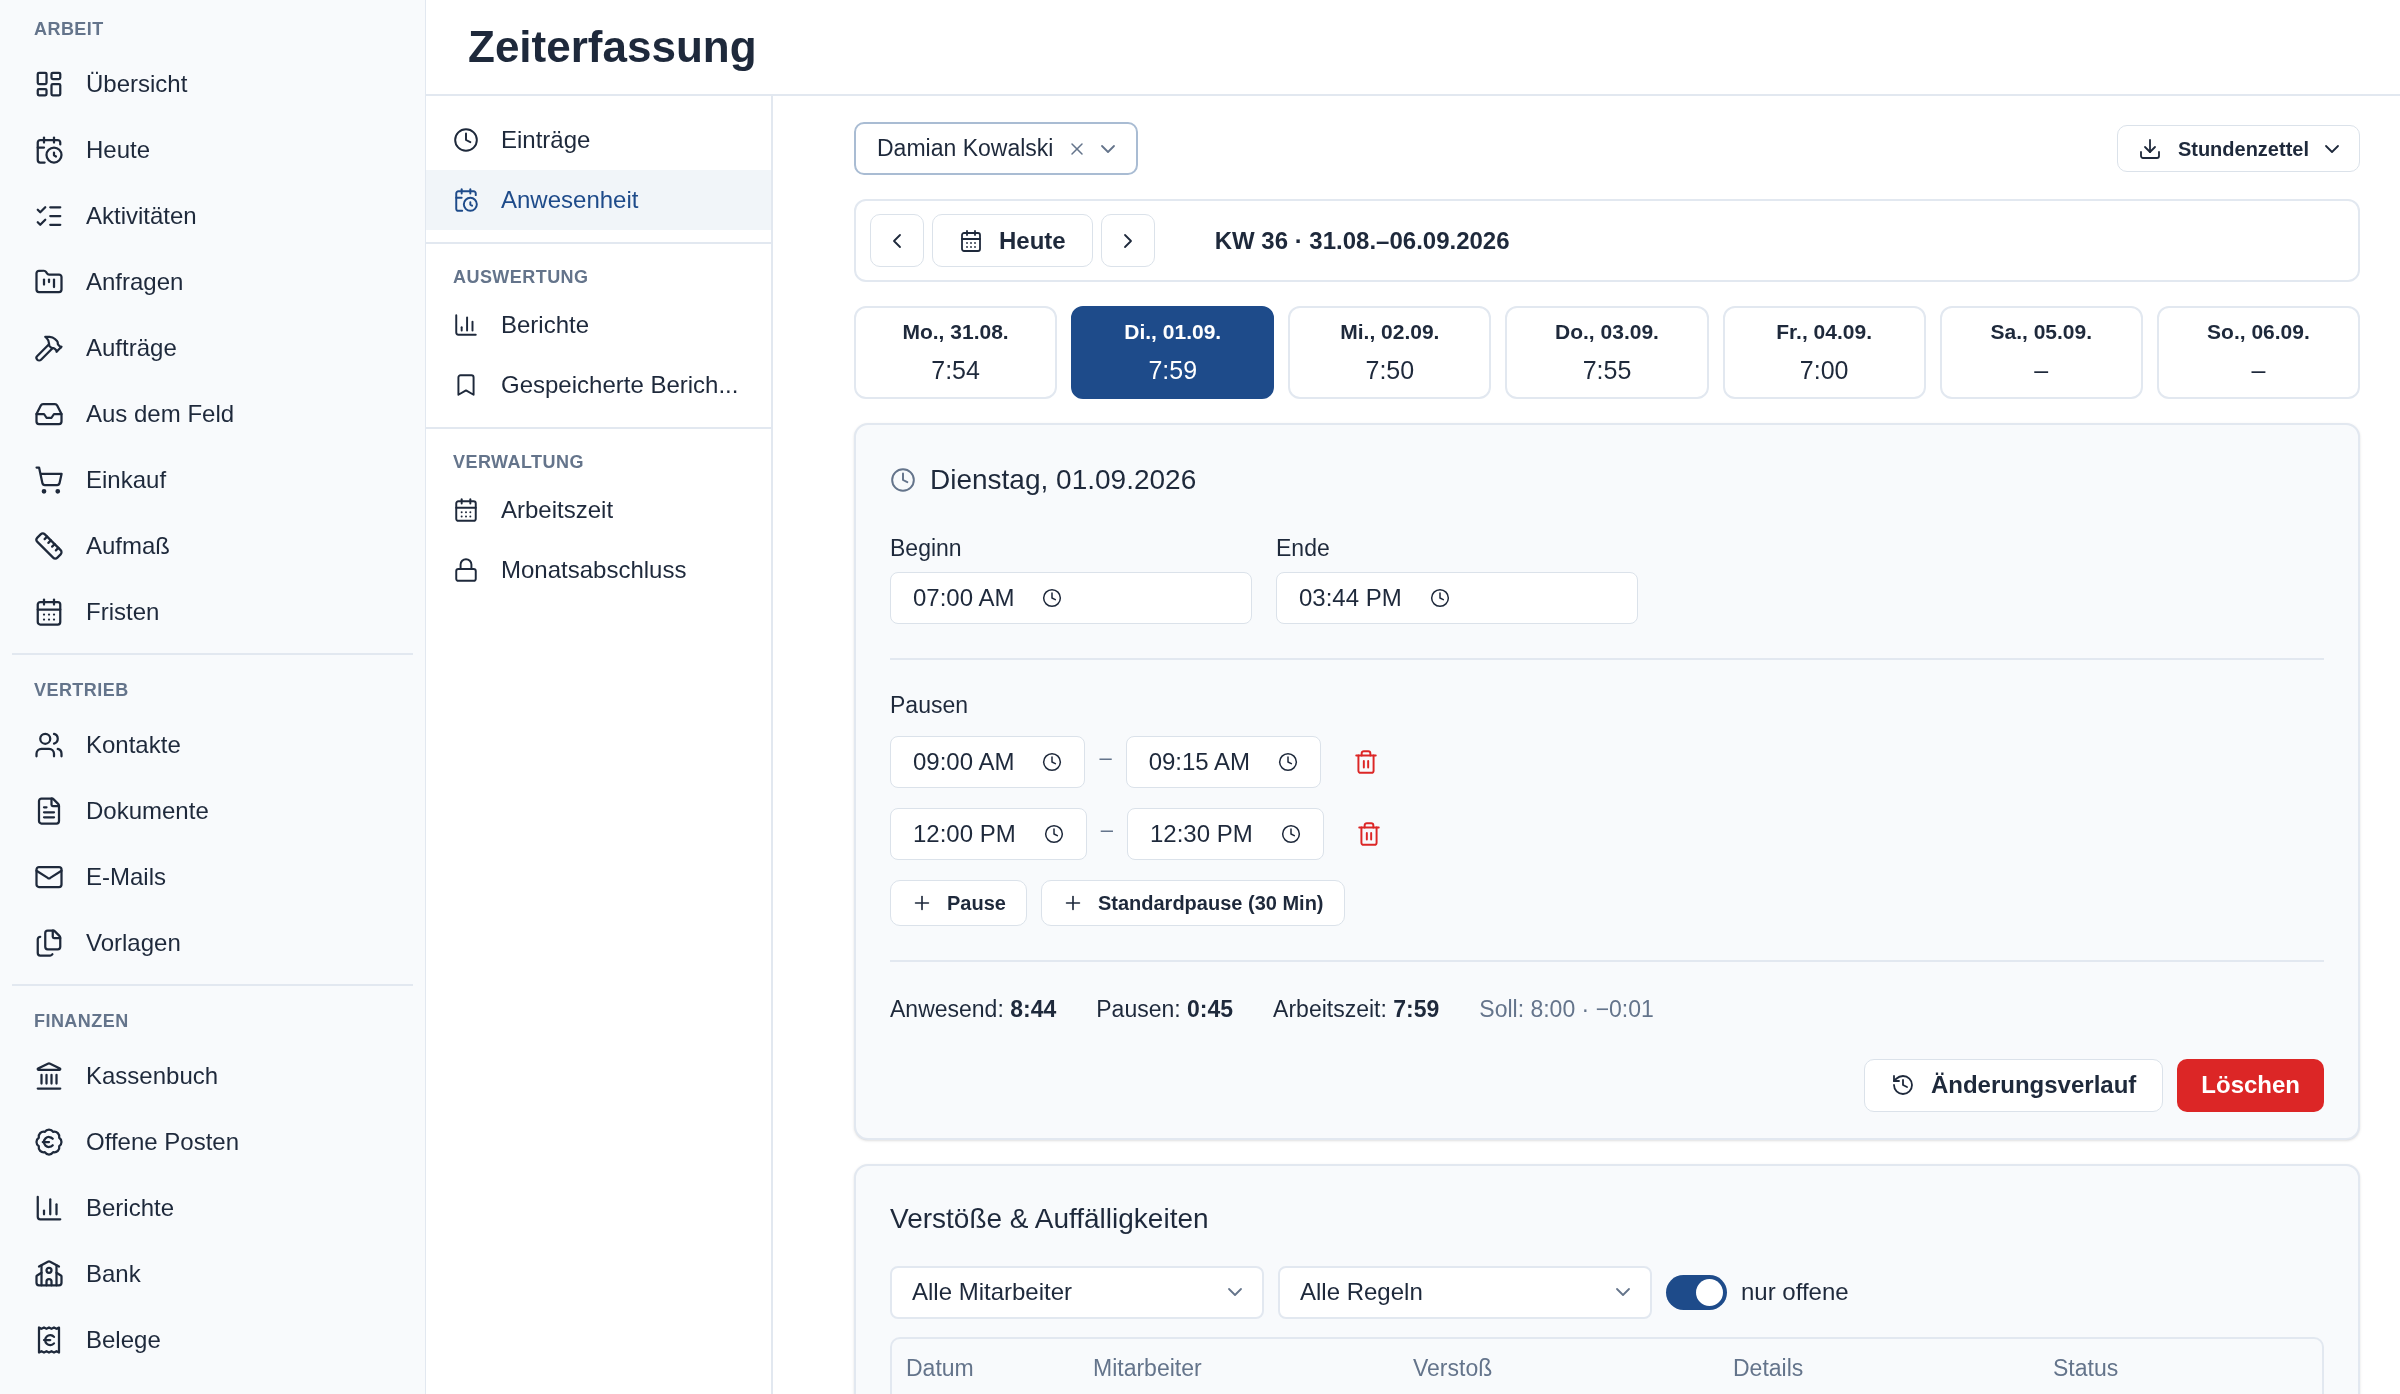 The image size is (2400, 1394). I want to click on field-label: Ende, so click(1303, 548).